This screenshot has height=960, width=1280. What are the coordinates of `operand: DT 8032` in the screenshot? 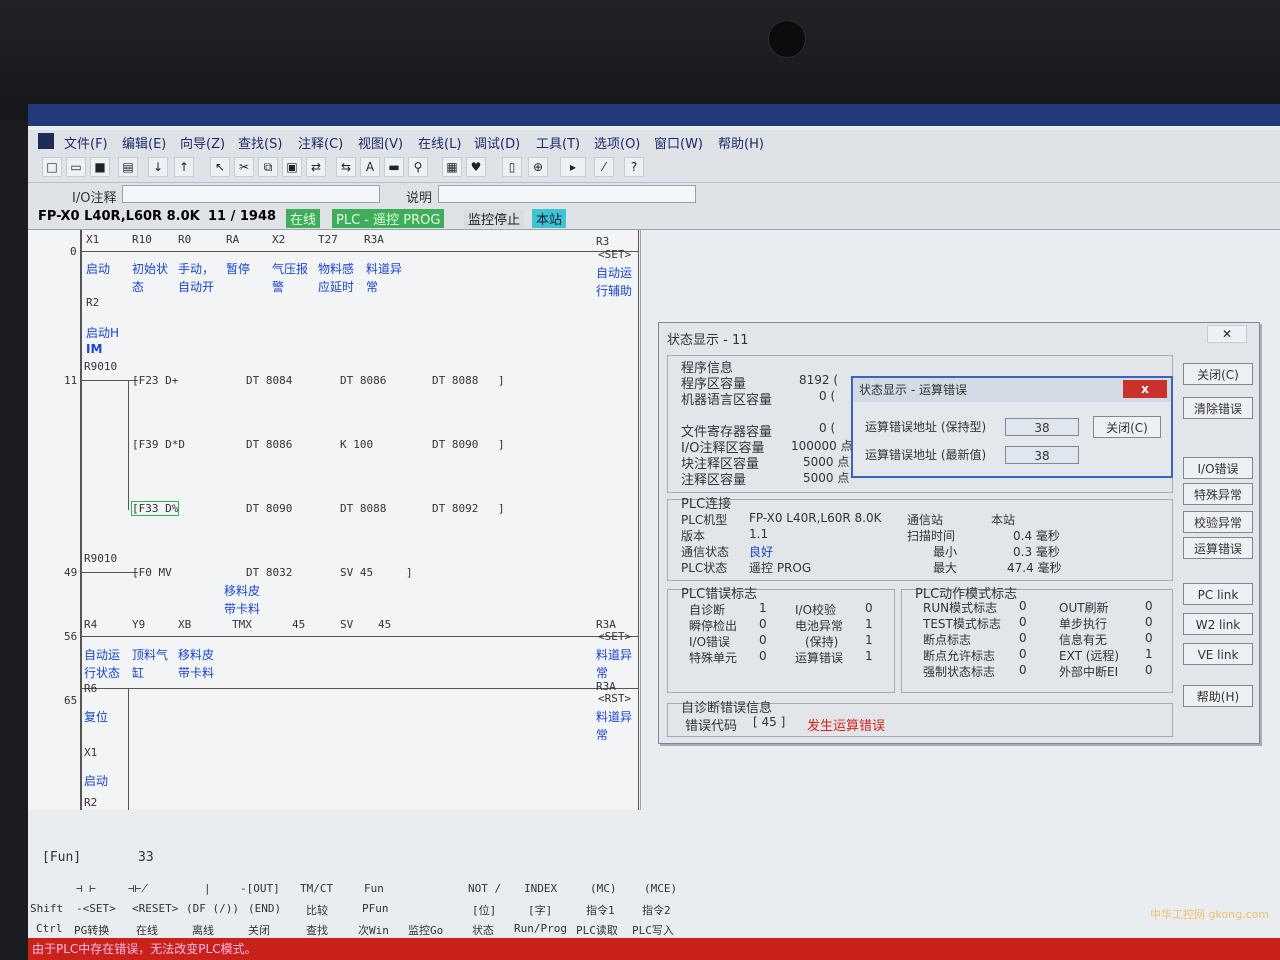 It's located at (269, 572).